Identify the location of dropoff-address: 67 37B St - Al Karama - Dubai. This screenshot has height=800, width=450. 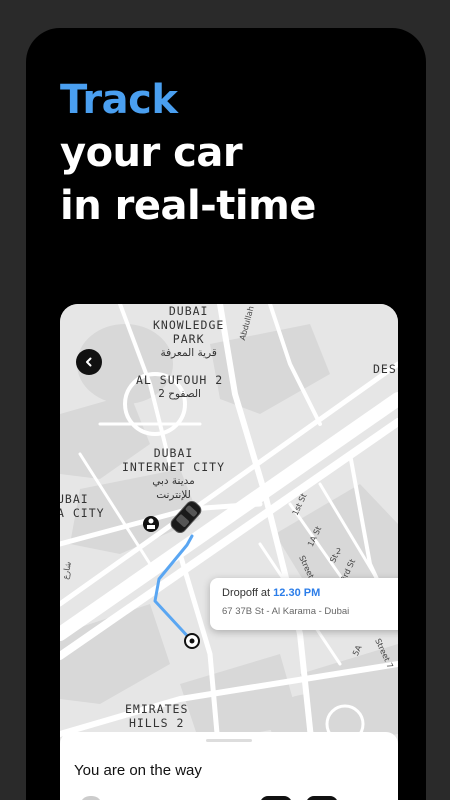
(286, 611).